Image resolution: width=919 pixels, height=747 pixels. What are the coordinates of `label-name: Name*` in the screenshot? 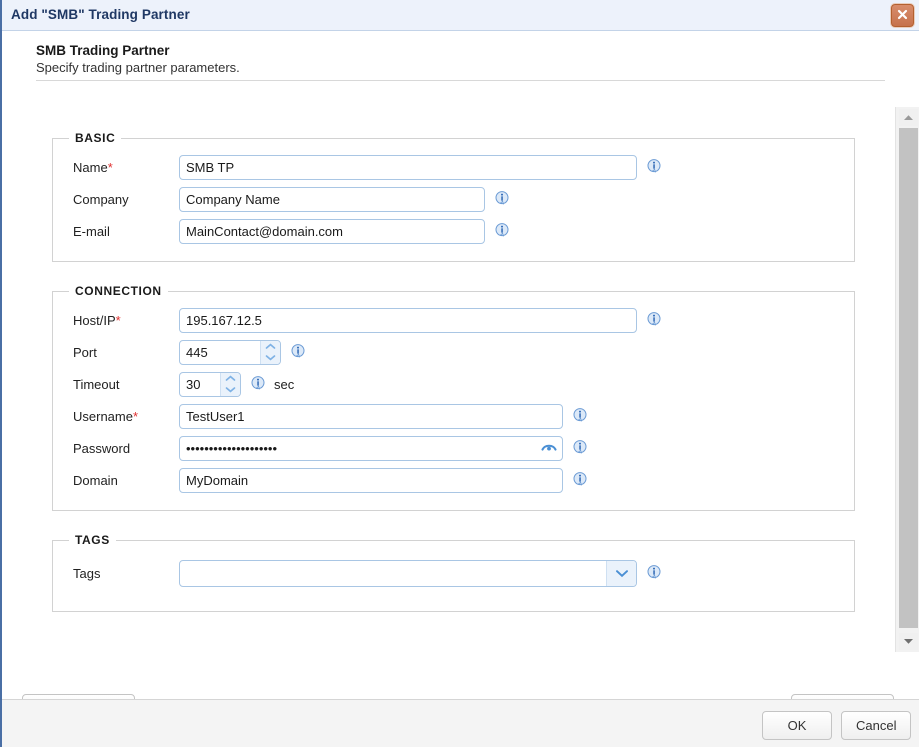 It's located at (93, 167).